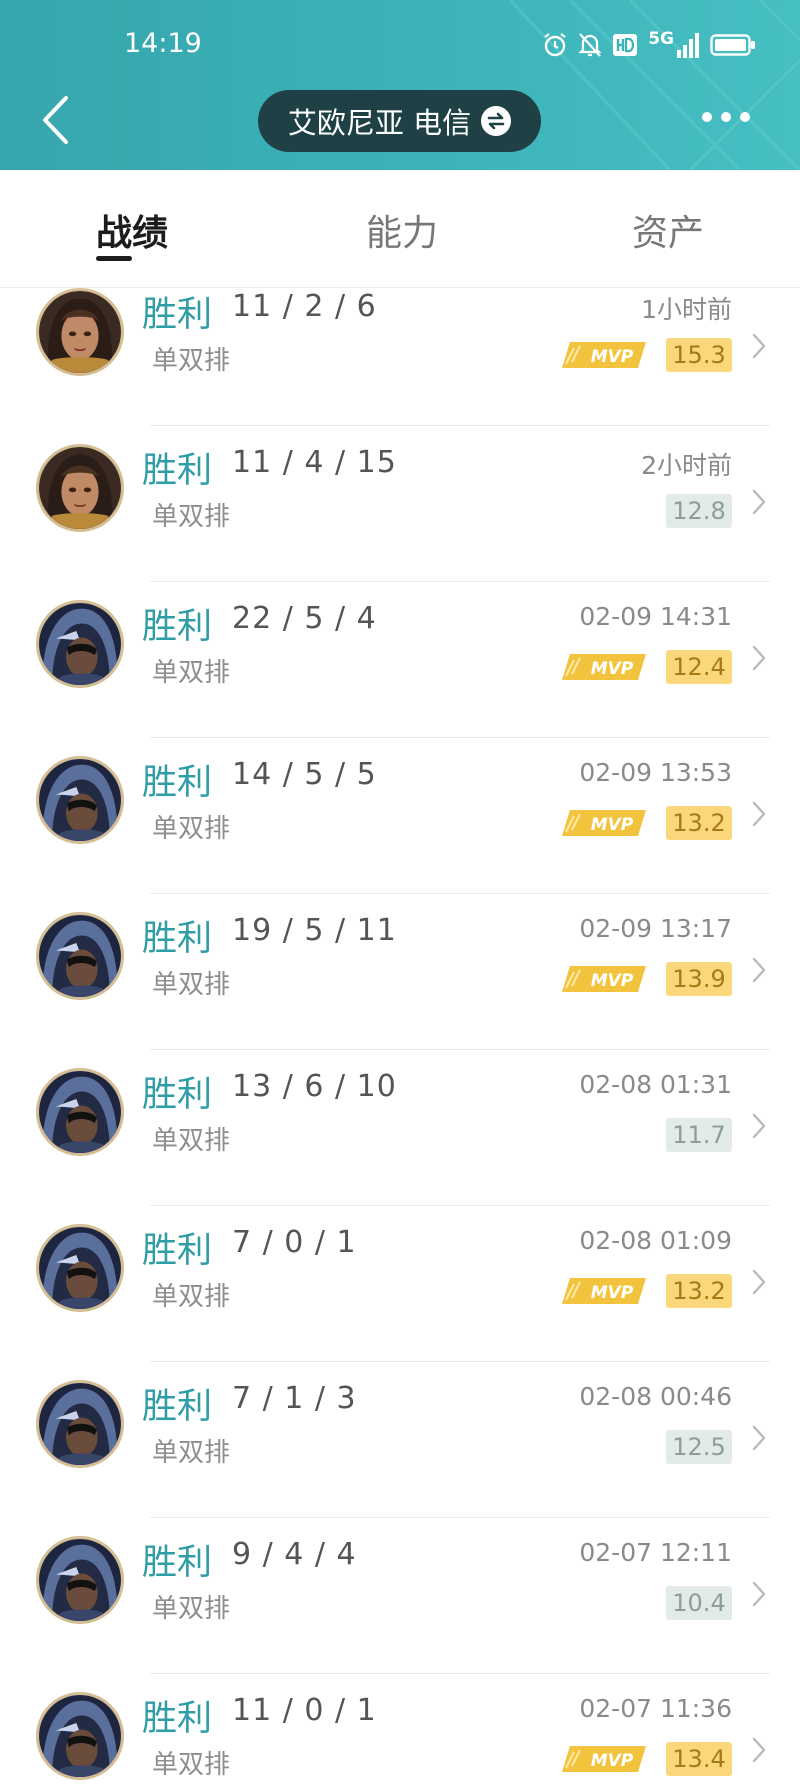 Image resolution: width=800 pixels, height=1786 pixels. Describe the element at coordinates (314, 462) in the screenshot. I see `match-kda: 11 / 4 / 15` at that location.